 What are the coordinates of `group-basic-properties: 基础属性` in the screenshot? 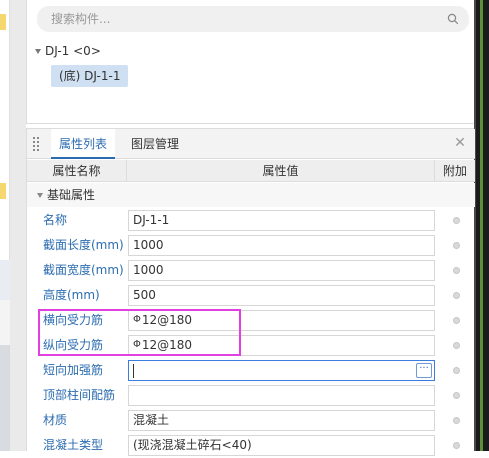 It's located at (251, 195).